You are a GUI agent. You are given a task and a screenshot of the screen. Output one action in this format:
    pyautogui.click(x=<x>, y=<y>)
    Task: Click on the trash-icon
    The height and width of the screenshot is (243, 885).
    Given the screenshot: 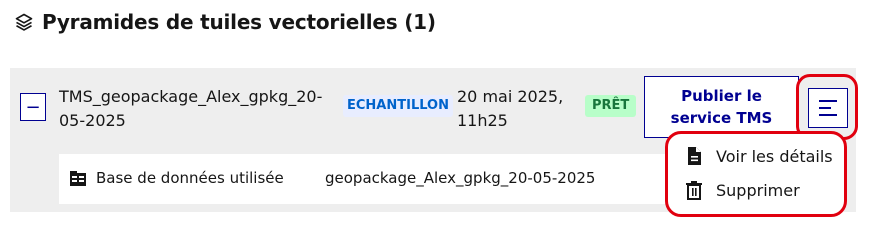 What is the action you would take?
    pyautogui.click(x=694, y=190)
    